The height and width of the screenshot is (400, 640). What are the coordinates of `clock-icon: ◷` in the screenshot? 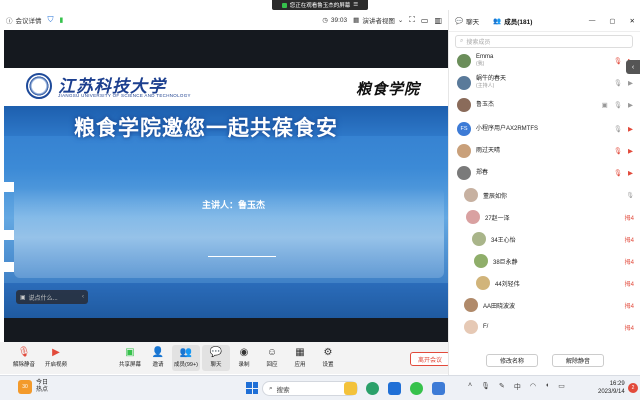 It's located at (325, 20).